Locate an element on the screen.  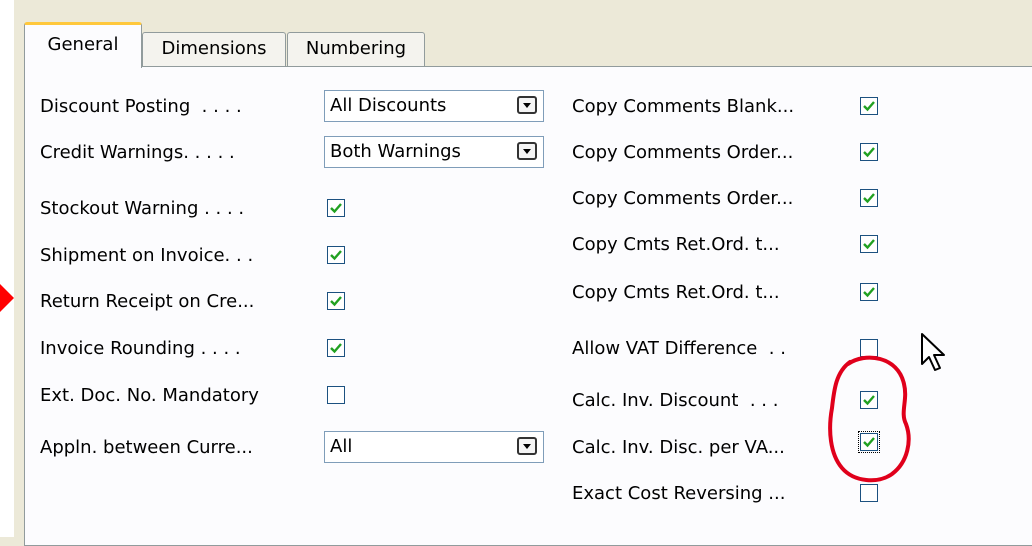
allow-vat-difference-label: Allow VAT Difference . . is located at coordinates (679, 348).